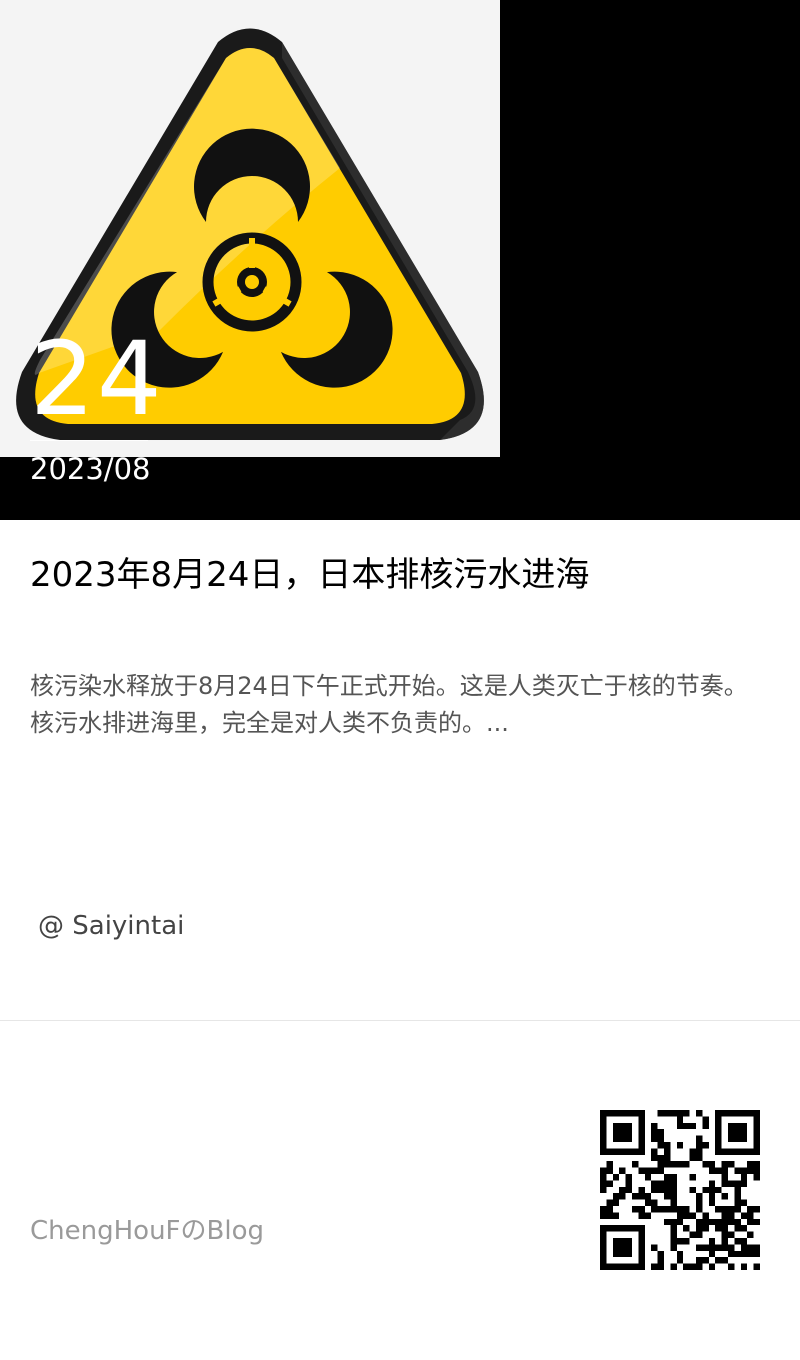 The image size is (800, 1360). Describe the element at coordinates (90, 469) in the screenshot. I see `post-month-year: 2023/08` at that location.